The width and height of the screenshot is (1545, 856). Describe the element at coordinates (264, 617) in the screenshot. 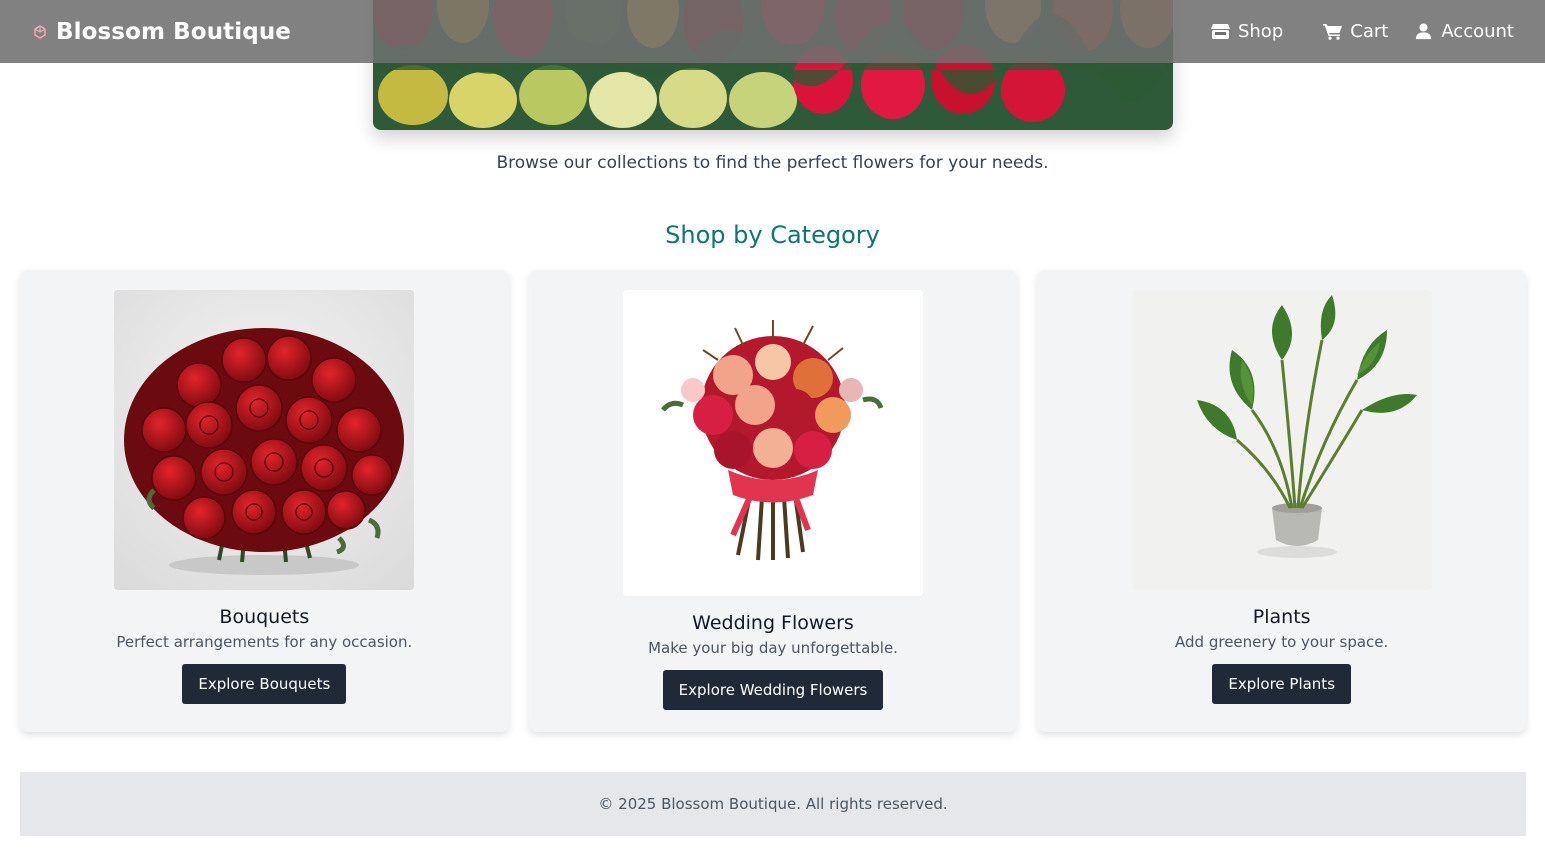

I see `category-title: Bouquets` at that location.